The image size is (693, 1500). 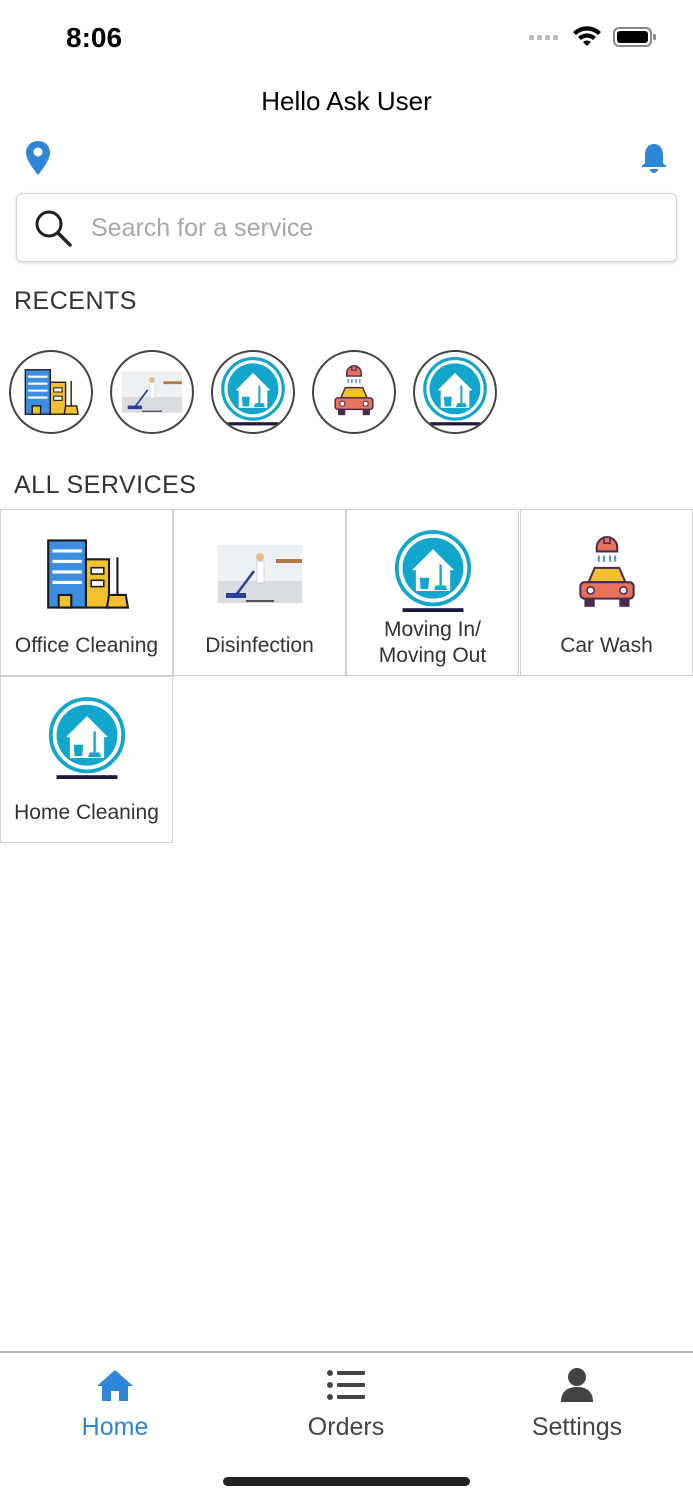 I want to click on user-icon, so click(x=577, y=1385).